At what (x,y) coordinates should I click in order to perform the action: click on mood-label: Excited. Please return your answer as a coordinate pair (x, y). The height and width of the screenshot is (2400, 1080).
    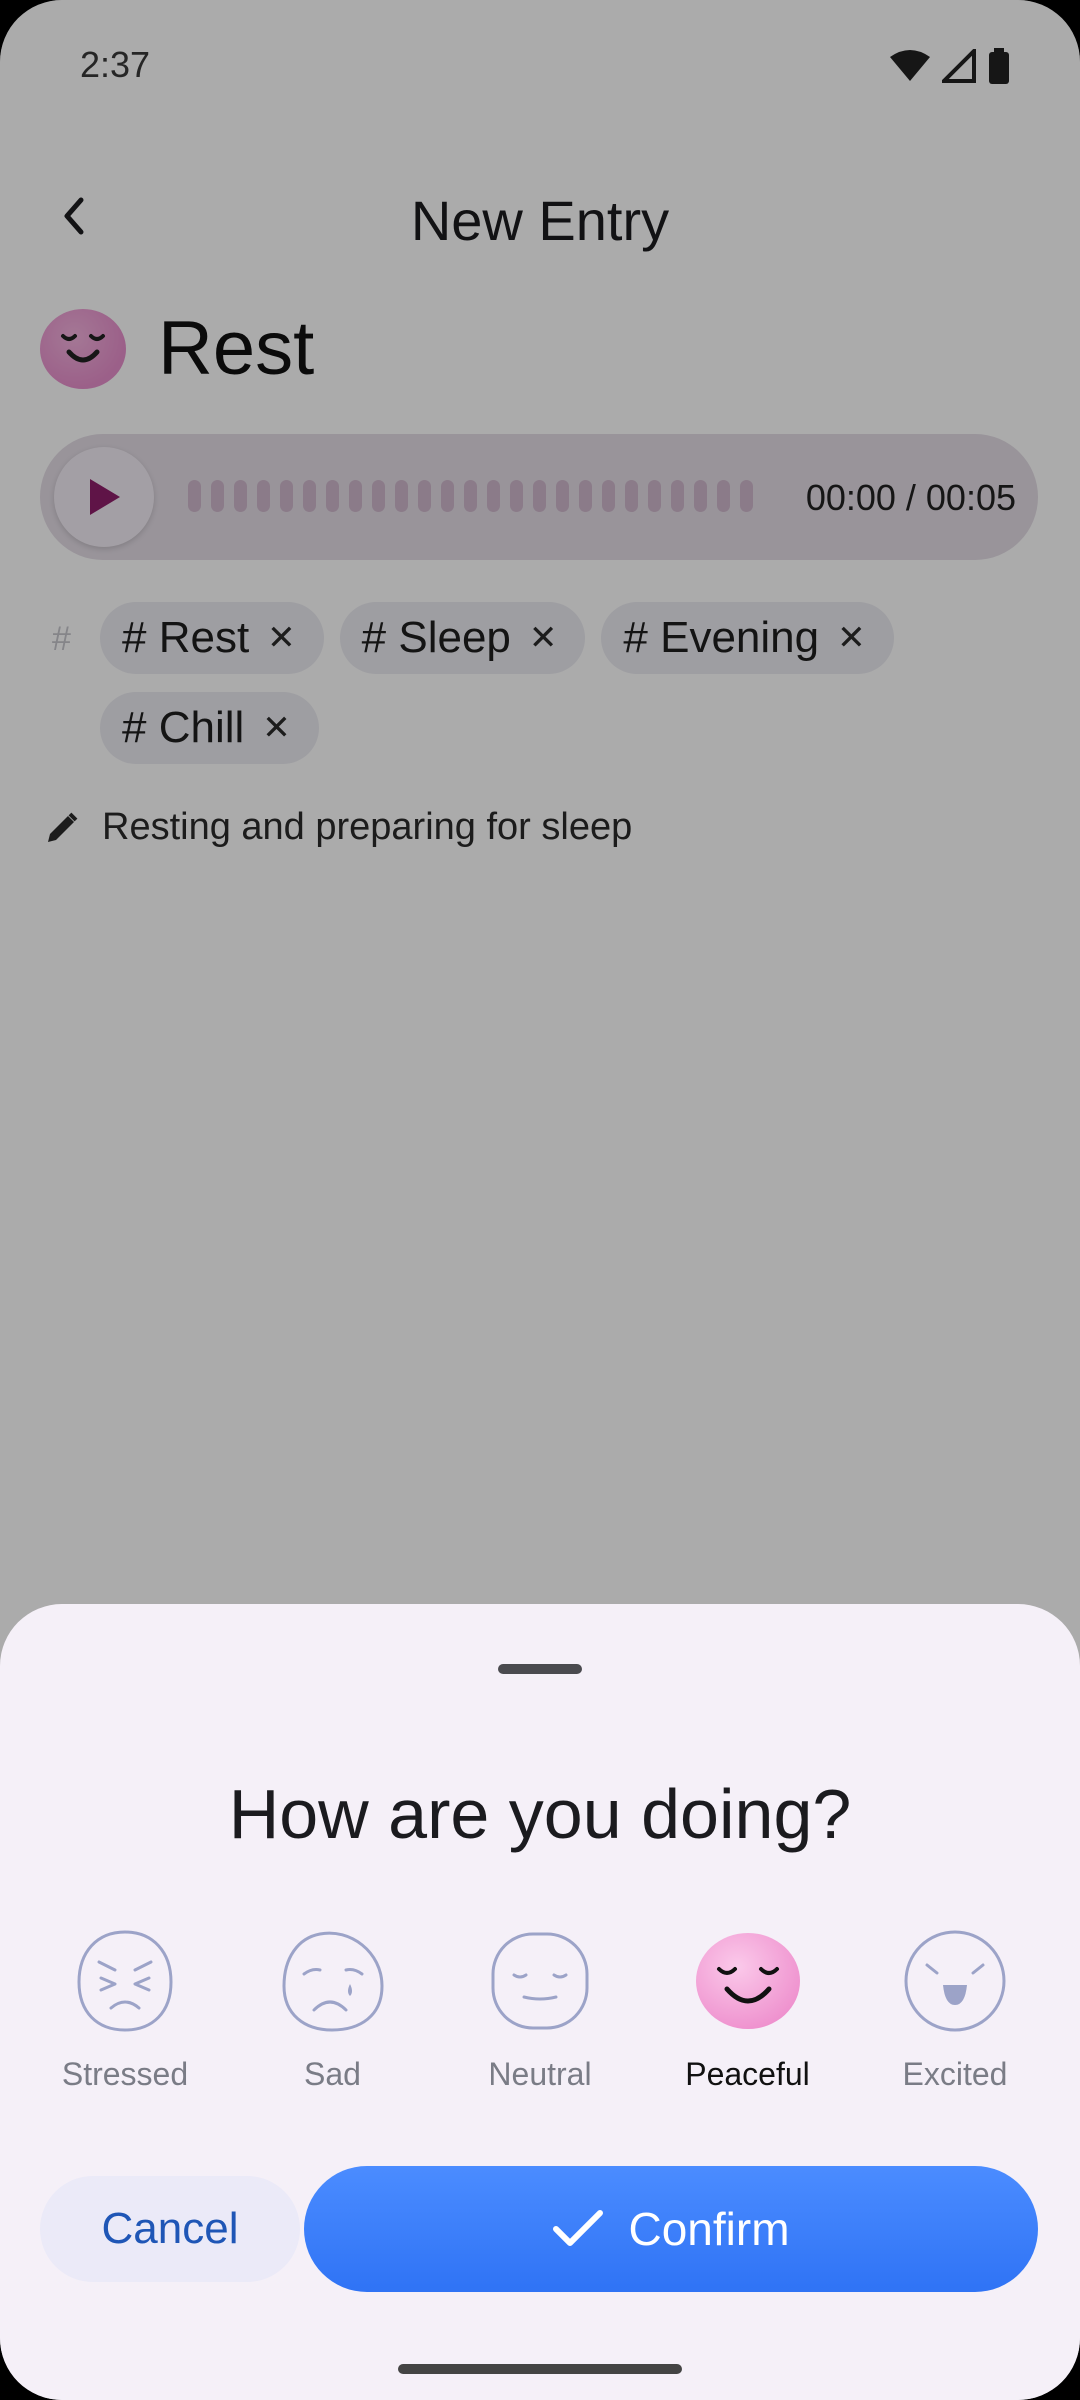
    Looking at the image, I should click on (955, 2074).